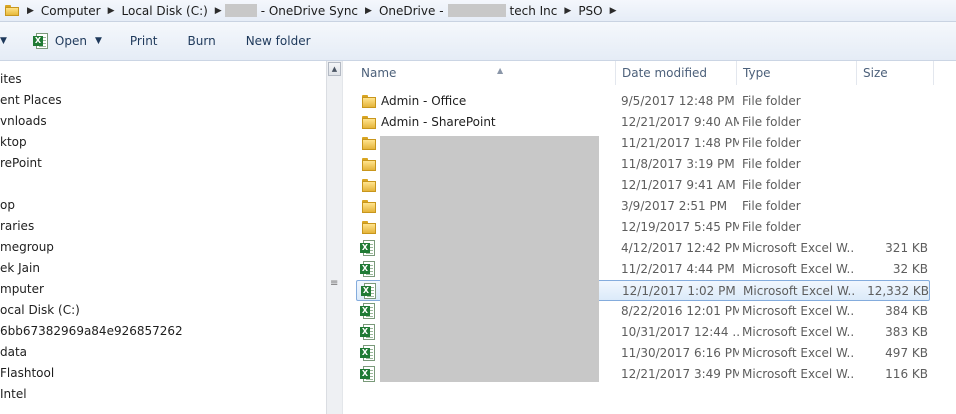  I want to click on nav-item-recent-places: ent Places, so click(31, 100).